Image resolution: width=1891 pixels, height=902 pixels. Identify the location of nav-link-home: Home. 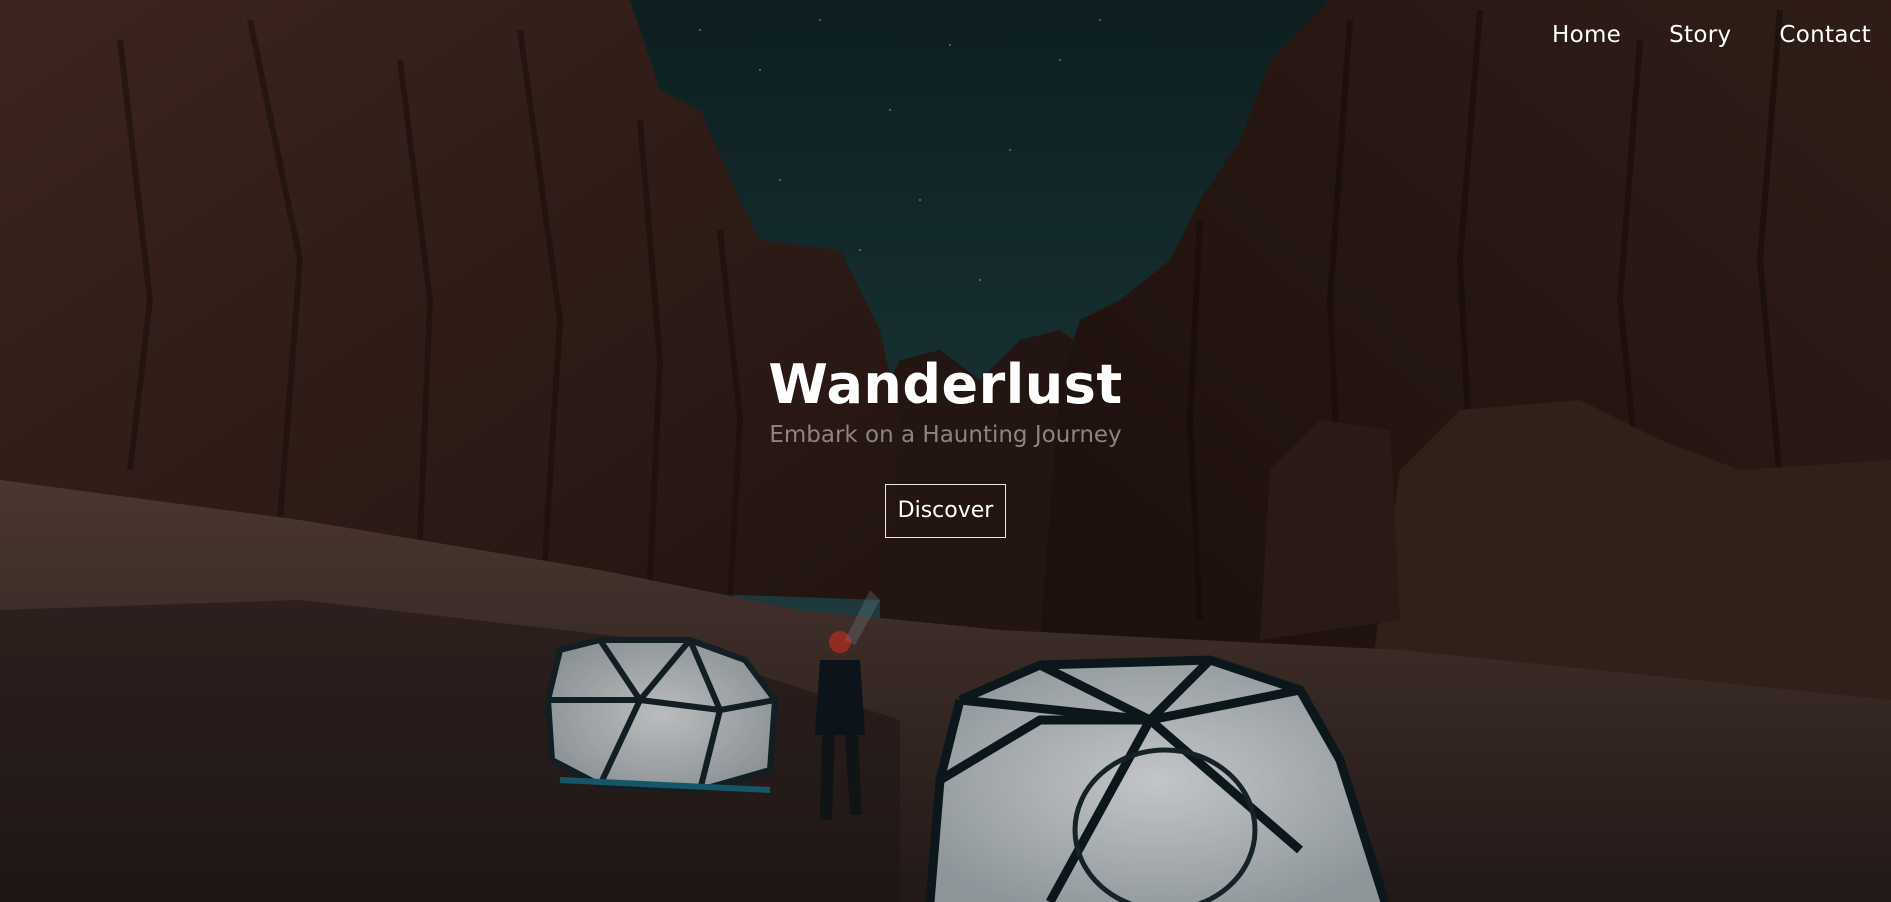
(1586, 35).